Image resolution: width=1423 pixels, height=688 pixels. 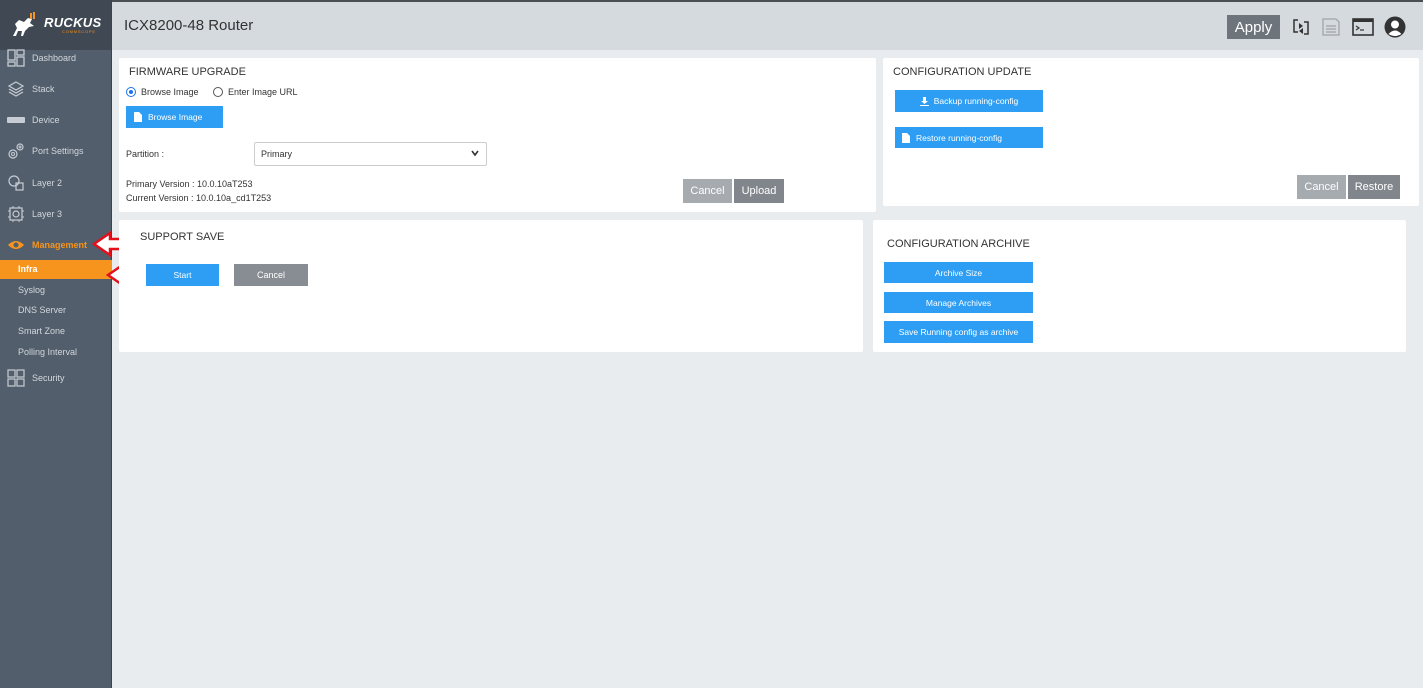 What do you see at coordinates (271, 275) in the screenshot?
I see `support-save-cancel-button: Cancel` at bounding box center [271, 275].